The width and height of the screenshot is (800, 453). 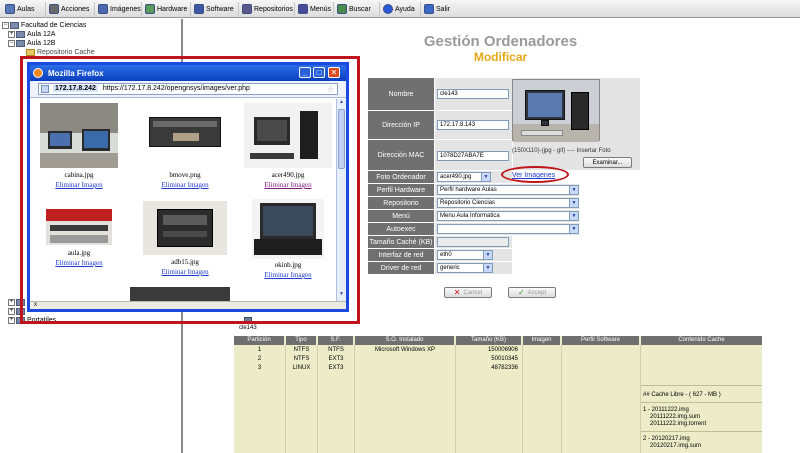 I want to click on images-icon, so click(x=103, y=9).